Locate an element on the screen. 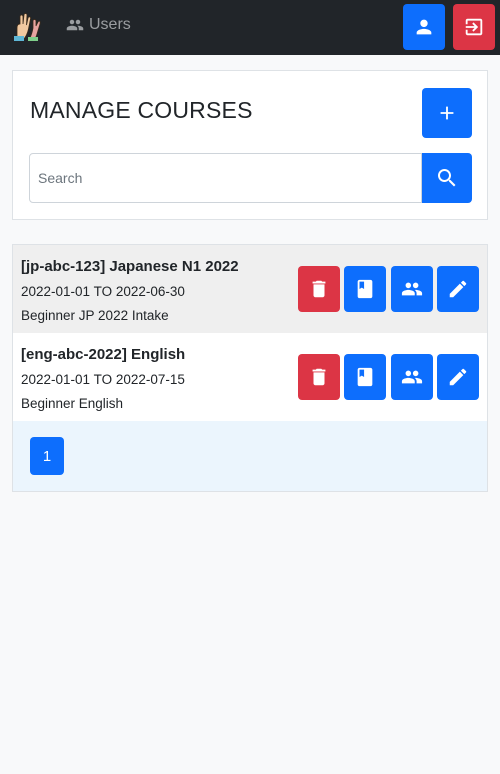  search-button is located at coordinates (447, 178).